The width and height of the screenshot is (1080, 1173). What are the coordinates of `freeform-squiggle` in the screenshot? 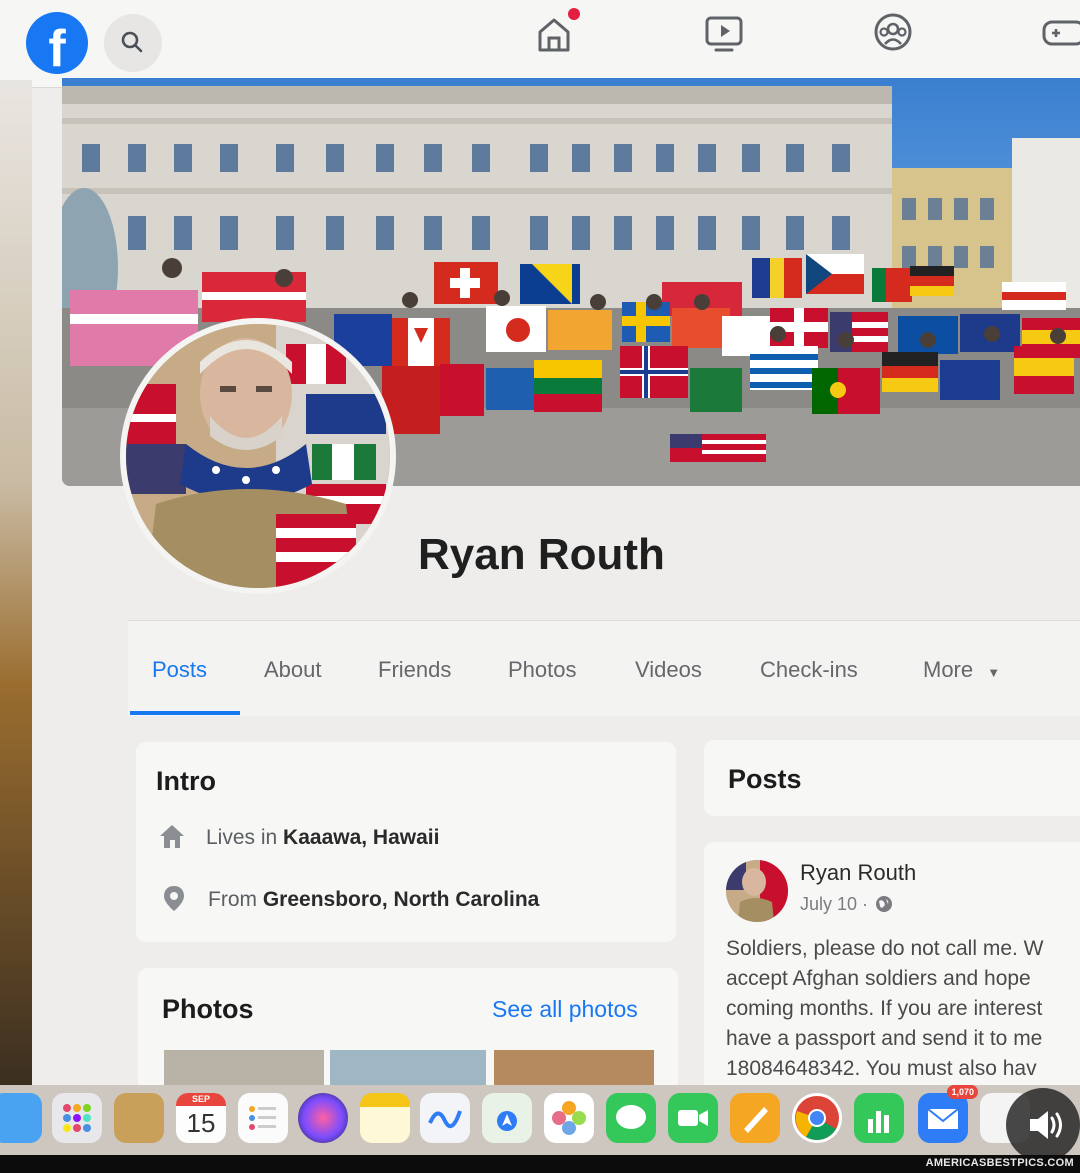 It's located at (445, 1119).